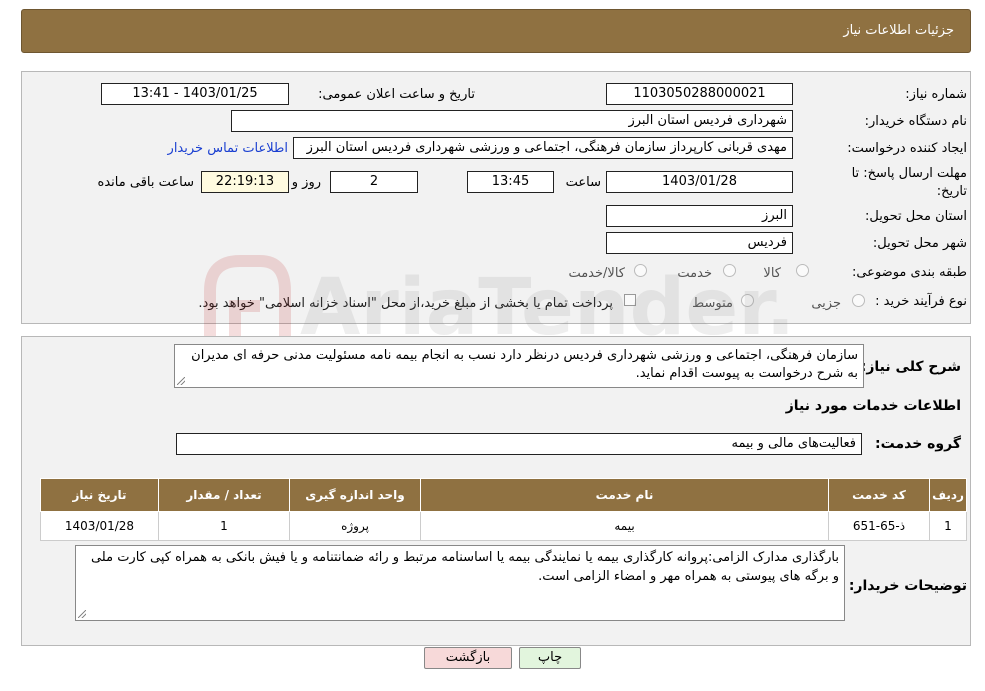 Image resolution: width=985 pixels, height=691 pixels. What do you see at coordinates (879, 495) in the screenshot?
I see `col-service-code: کد خدمت` at bounding box center [879, 495].